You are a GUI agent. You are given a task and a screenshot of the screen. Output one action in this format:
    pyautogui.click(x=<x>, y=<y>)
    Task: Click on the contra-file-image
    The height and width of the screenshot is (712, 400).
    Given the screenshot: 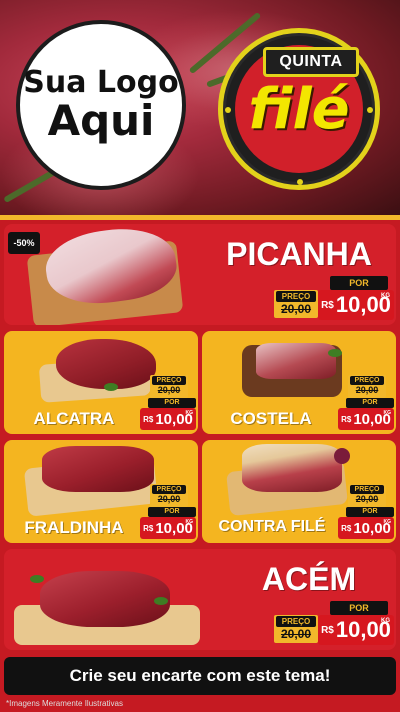 What is the action you would take?
    pyautogui.click(x=292, y=468)
    